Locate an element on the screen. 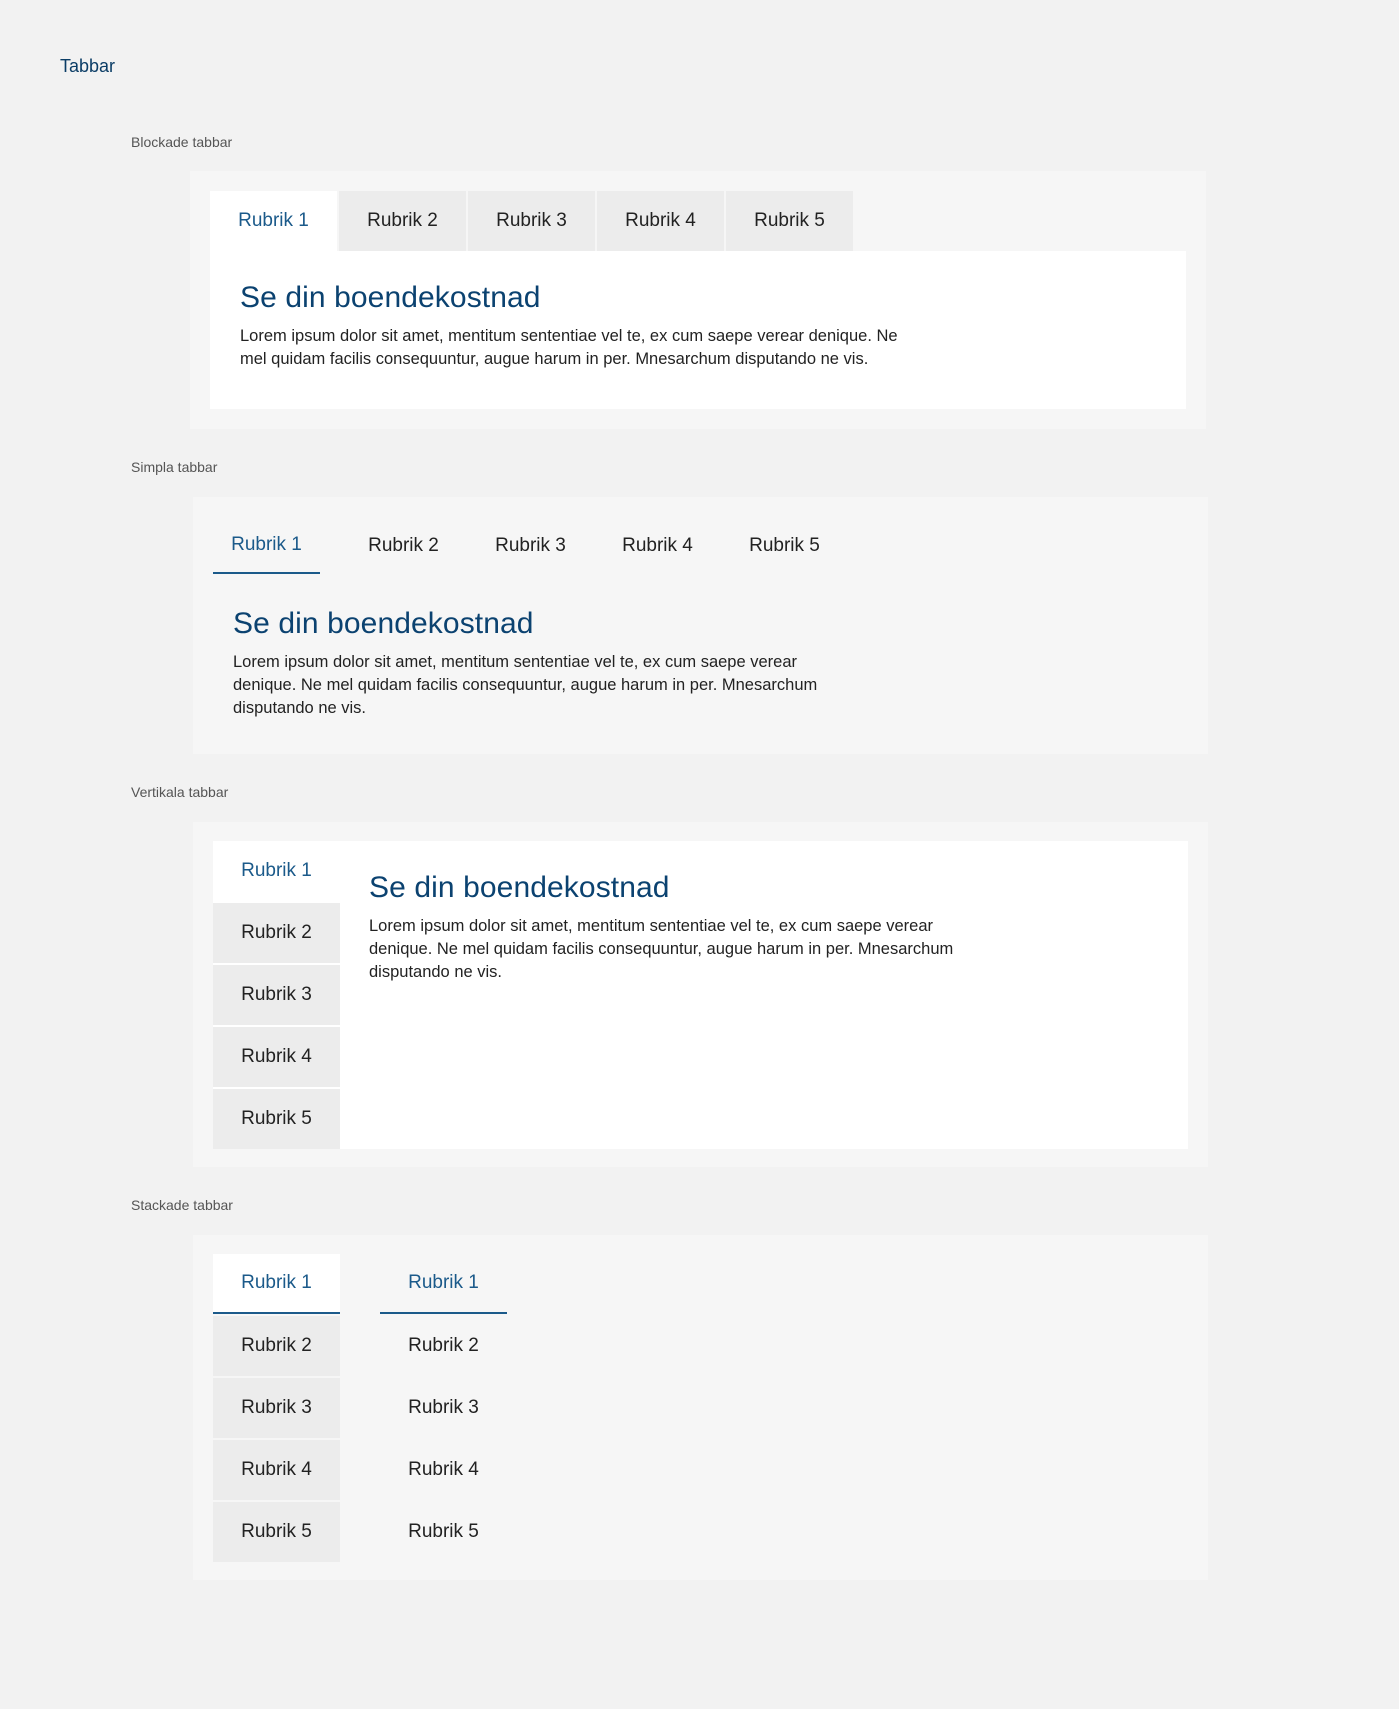 Image resolution: width=1399 pixels, height=1709 pixels. section-label-stacked: Stackade tabbar is located at coordinates (182, 1205).